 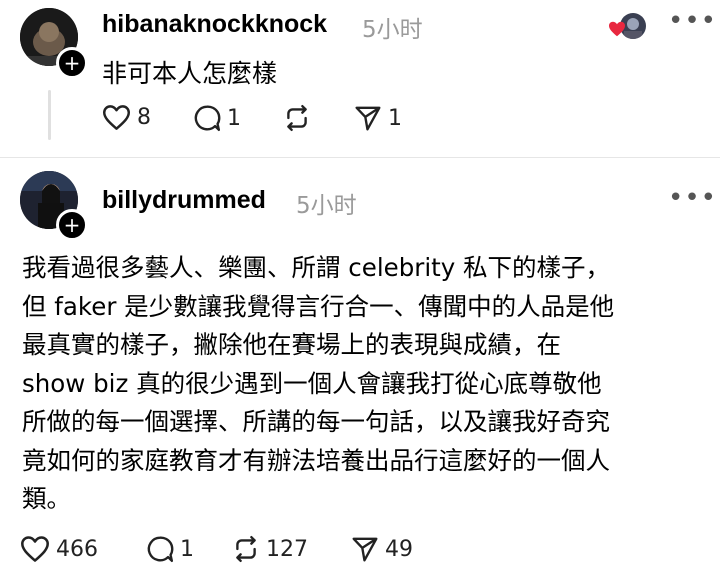 I want to click on like-count: 466, so click(x=77, y=549).